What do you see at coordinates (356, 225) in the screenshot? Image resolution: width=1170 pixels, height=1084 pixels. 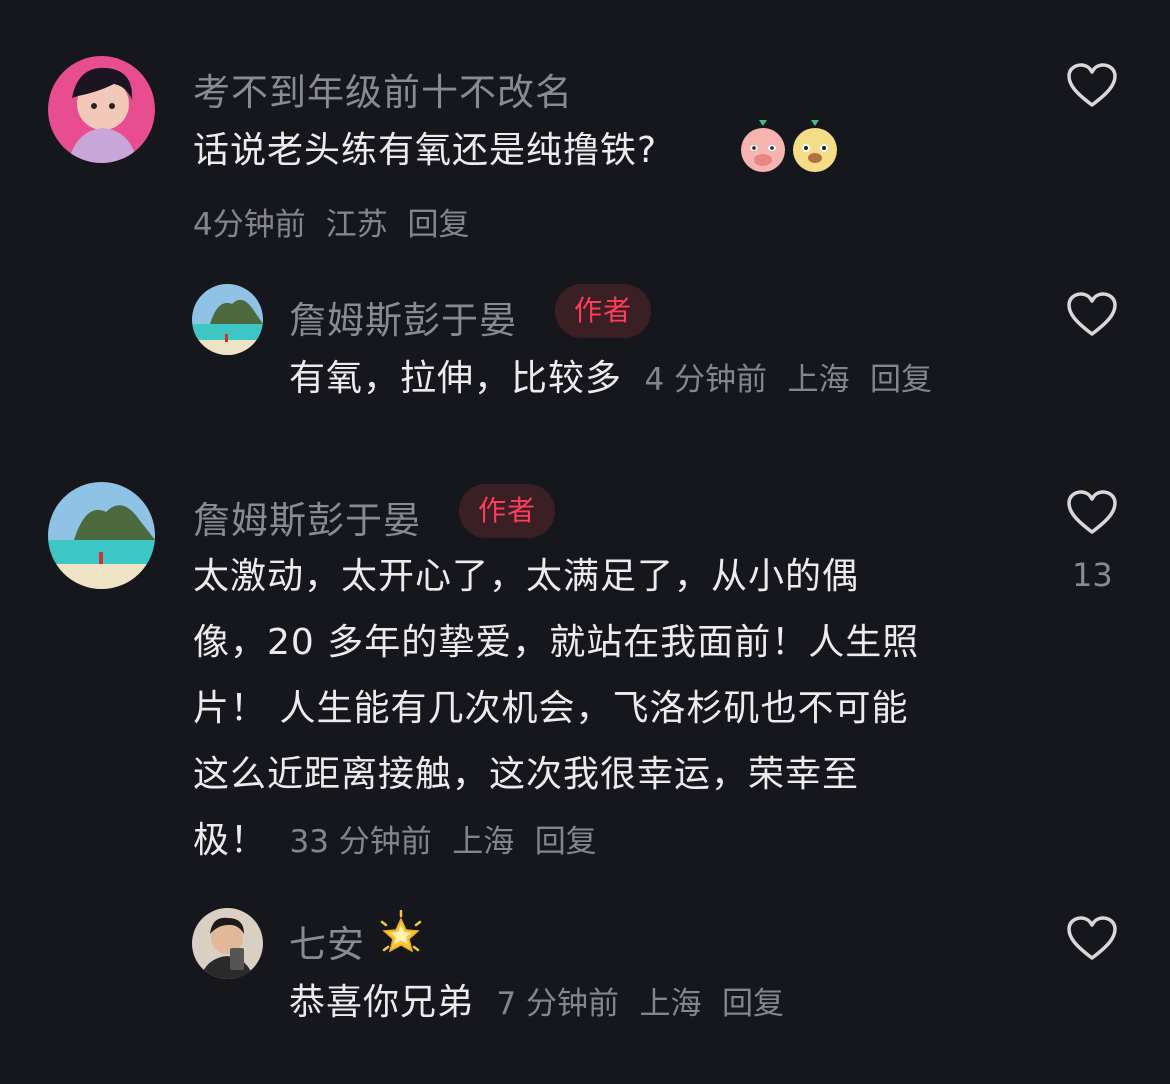 I see `comment-location: 江苏` at bounding box center [356, 225].